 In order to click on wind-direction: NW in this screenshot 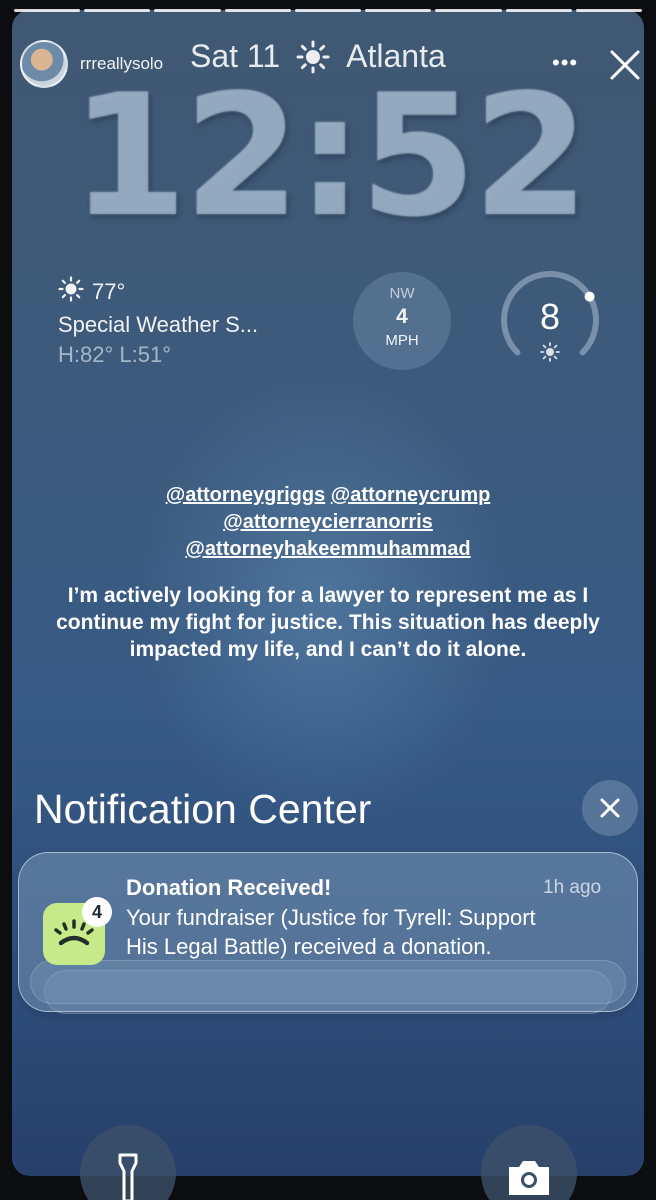, I will do `click(402, 293)`.